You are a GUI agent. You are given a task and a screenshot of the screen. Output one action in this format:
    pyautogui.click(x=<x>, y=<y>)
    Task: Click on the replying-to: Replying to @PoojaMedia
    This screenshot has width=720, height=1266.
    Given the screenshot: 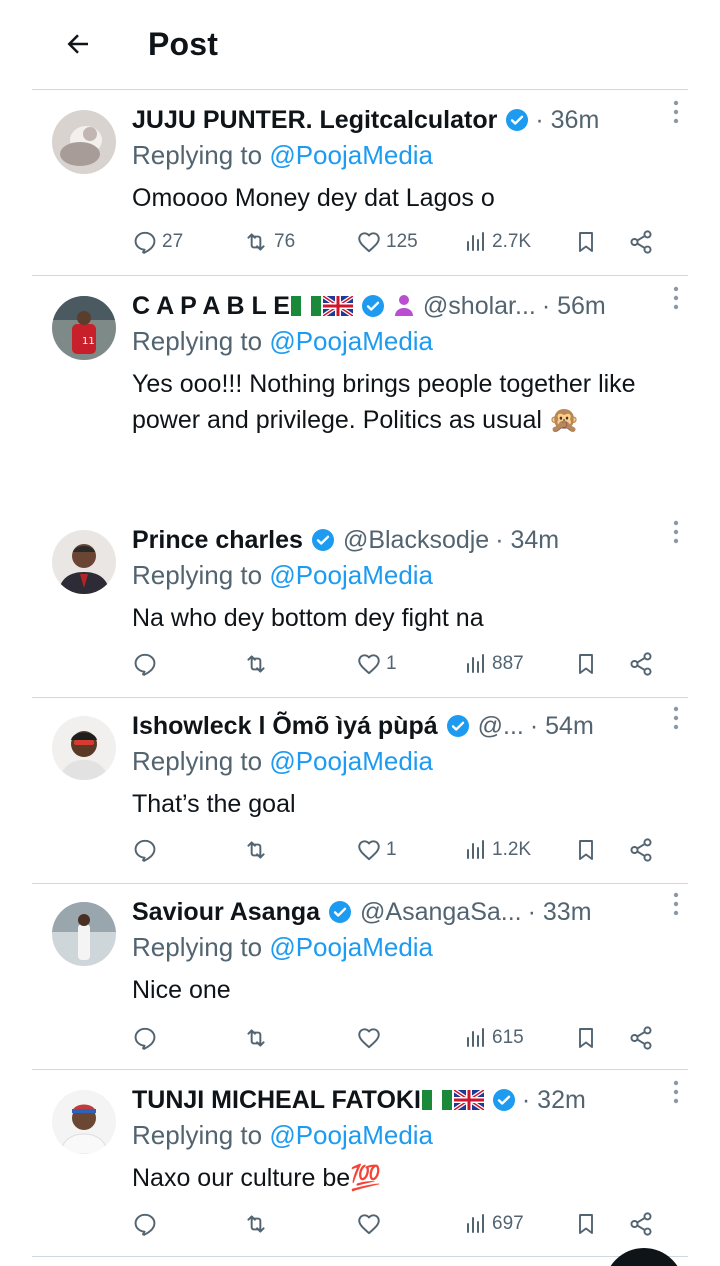 What is the action you would take?
    pyautogui.click(x=282, y=761)
    